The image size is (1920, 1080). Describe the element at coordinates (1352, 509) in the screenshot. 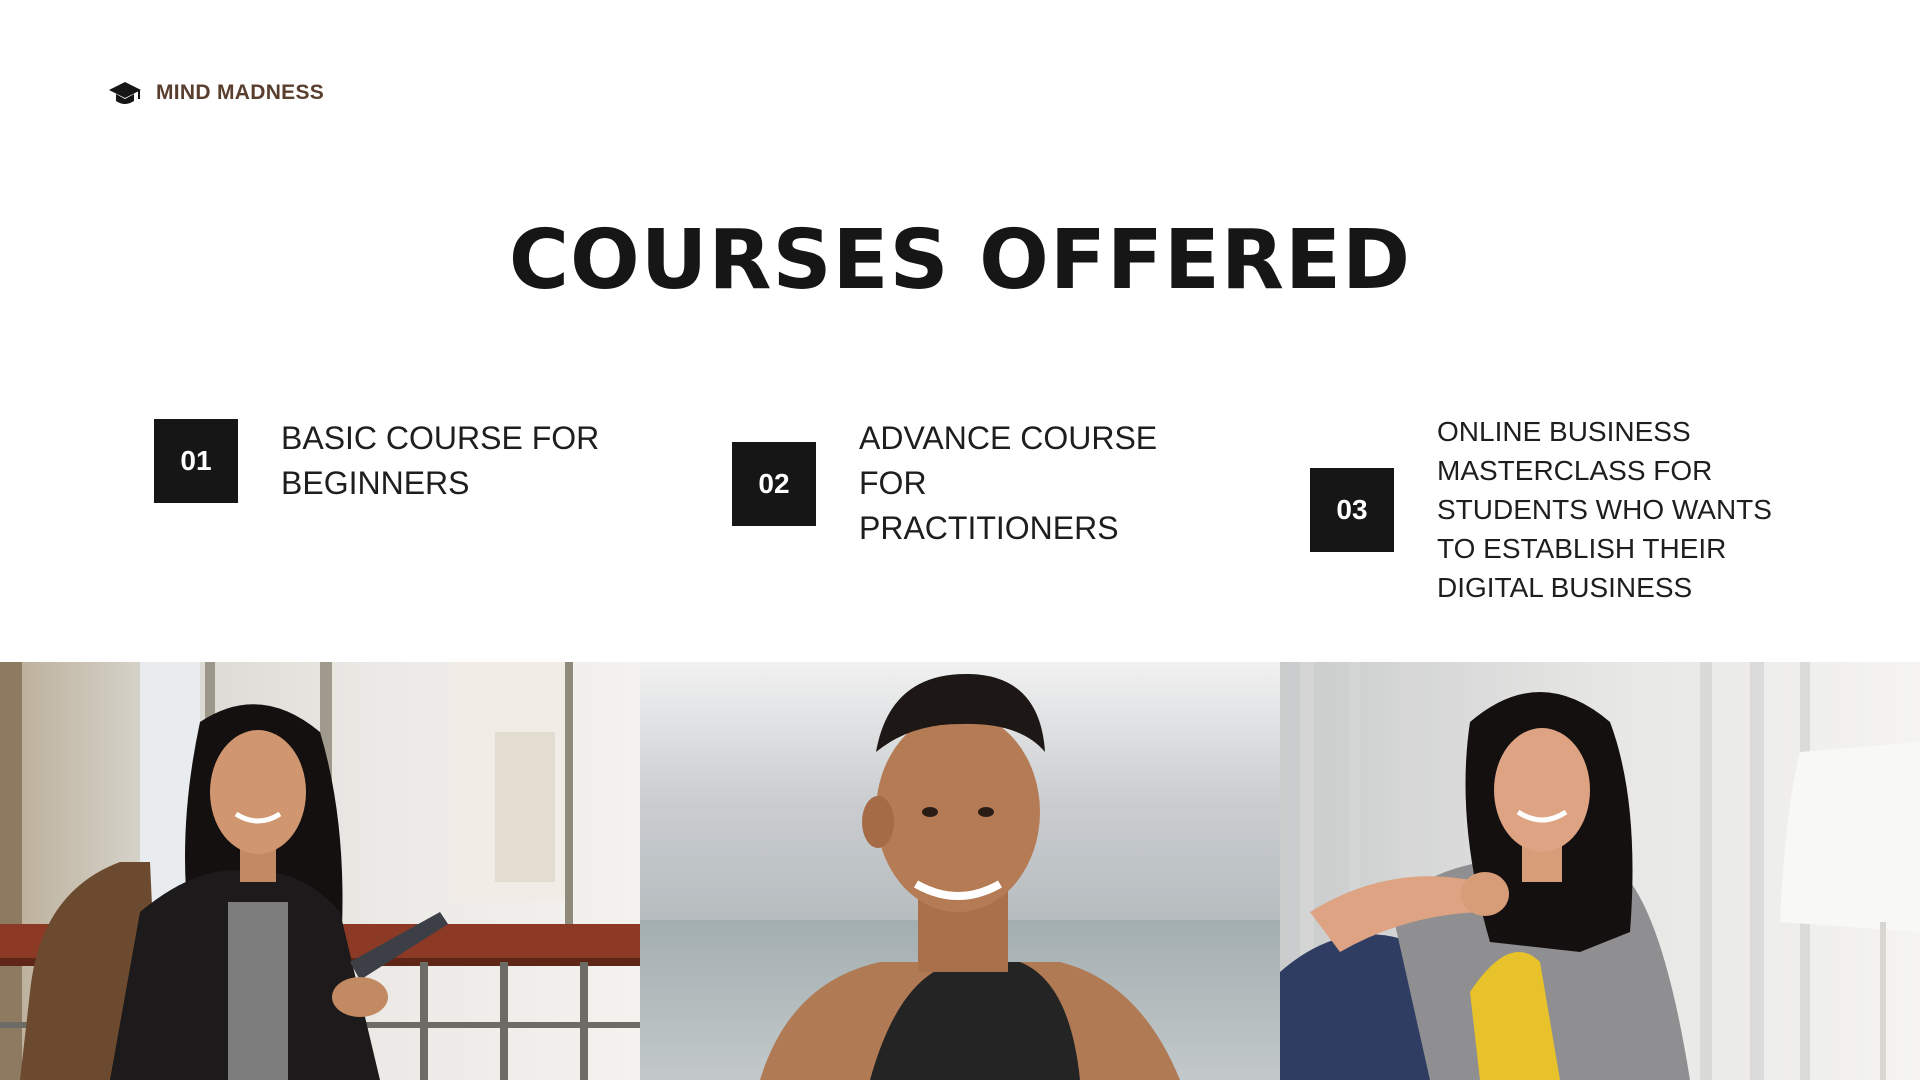

I see `course-number-badge: 03` at that location.